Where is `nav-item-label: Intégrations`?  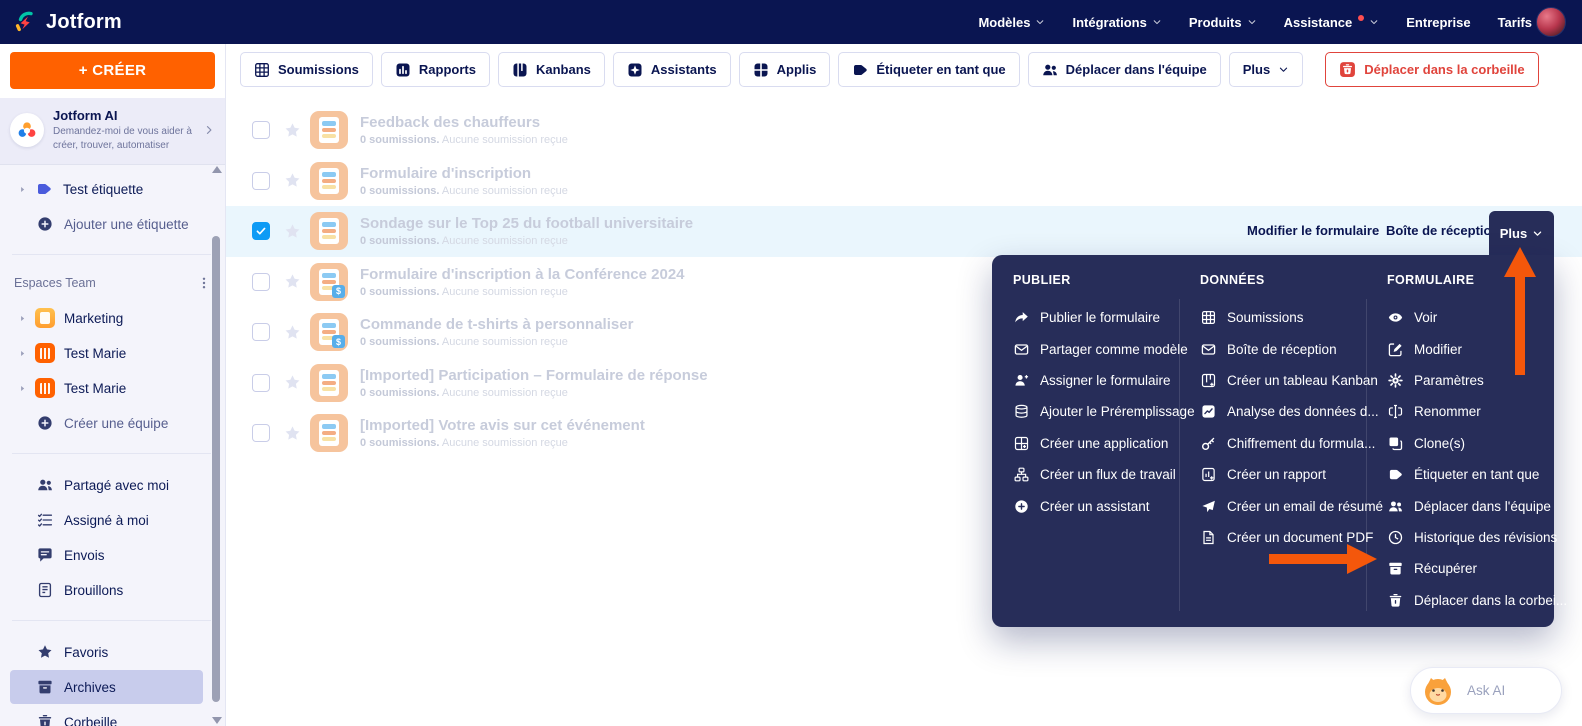 nav-item-label: Intégrations is located at coordinates (1109, 22).